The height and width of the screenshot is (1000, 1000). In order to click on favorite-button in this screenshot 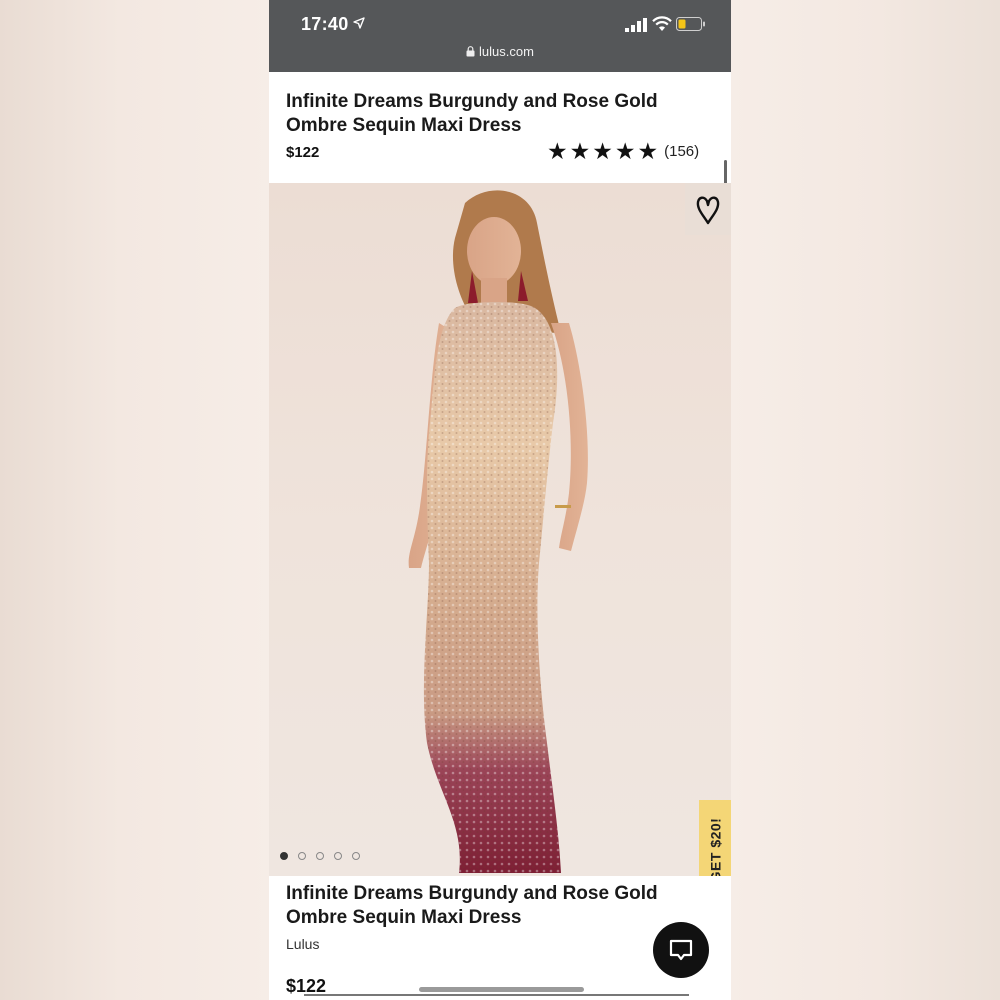, I will do `click(708, 209)`.